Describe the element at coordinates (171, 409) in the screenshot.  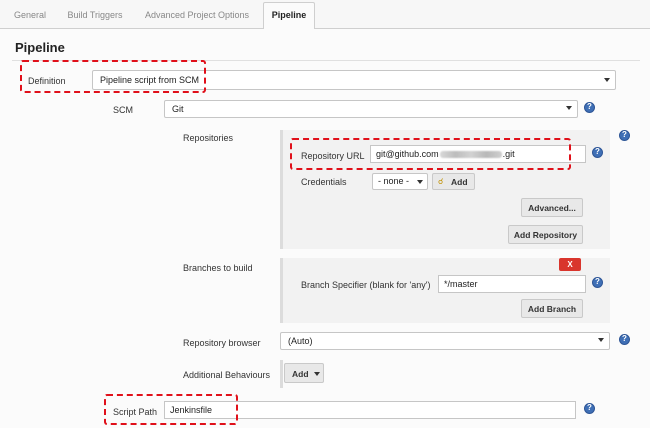
I see `script-path-highlight` at that location.